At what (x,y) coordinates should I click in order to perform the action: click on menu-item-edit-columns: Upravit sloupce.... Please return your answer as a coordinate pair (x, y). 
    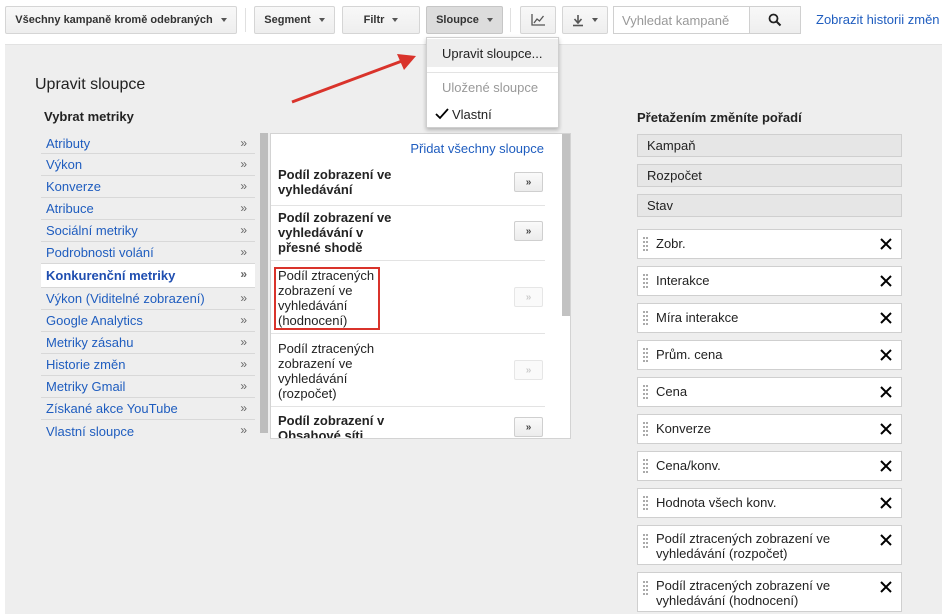
    Looking at the image, I should click on (492, 53).